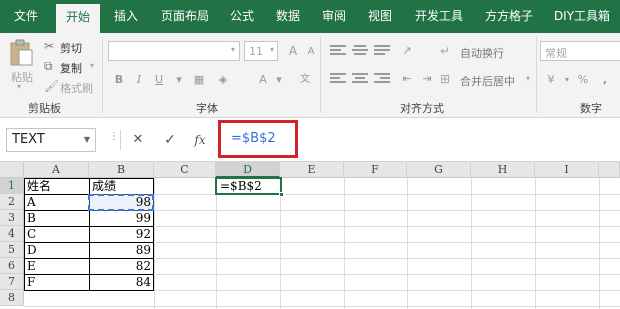  What do you see at coordinates (427, 79) in the screenshot?
I see `increase-indent-icon: ⇥` at bounding box center [427, 79].